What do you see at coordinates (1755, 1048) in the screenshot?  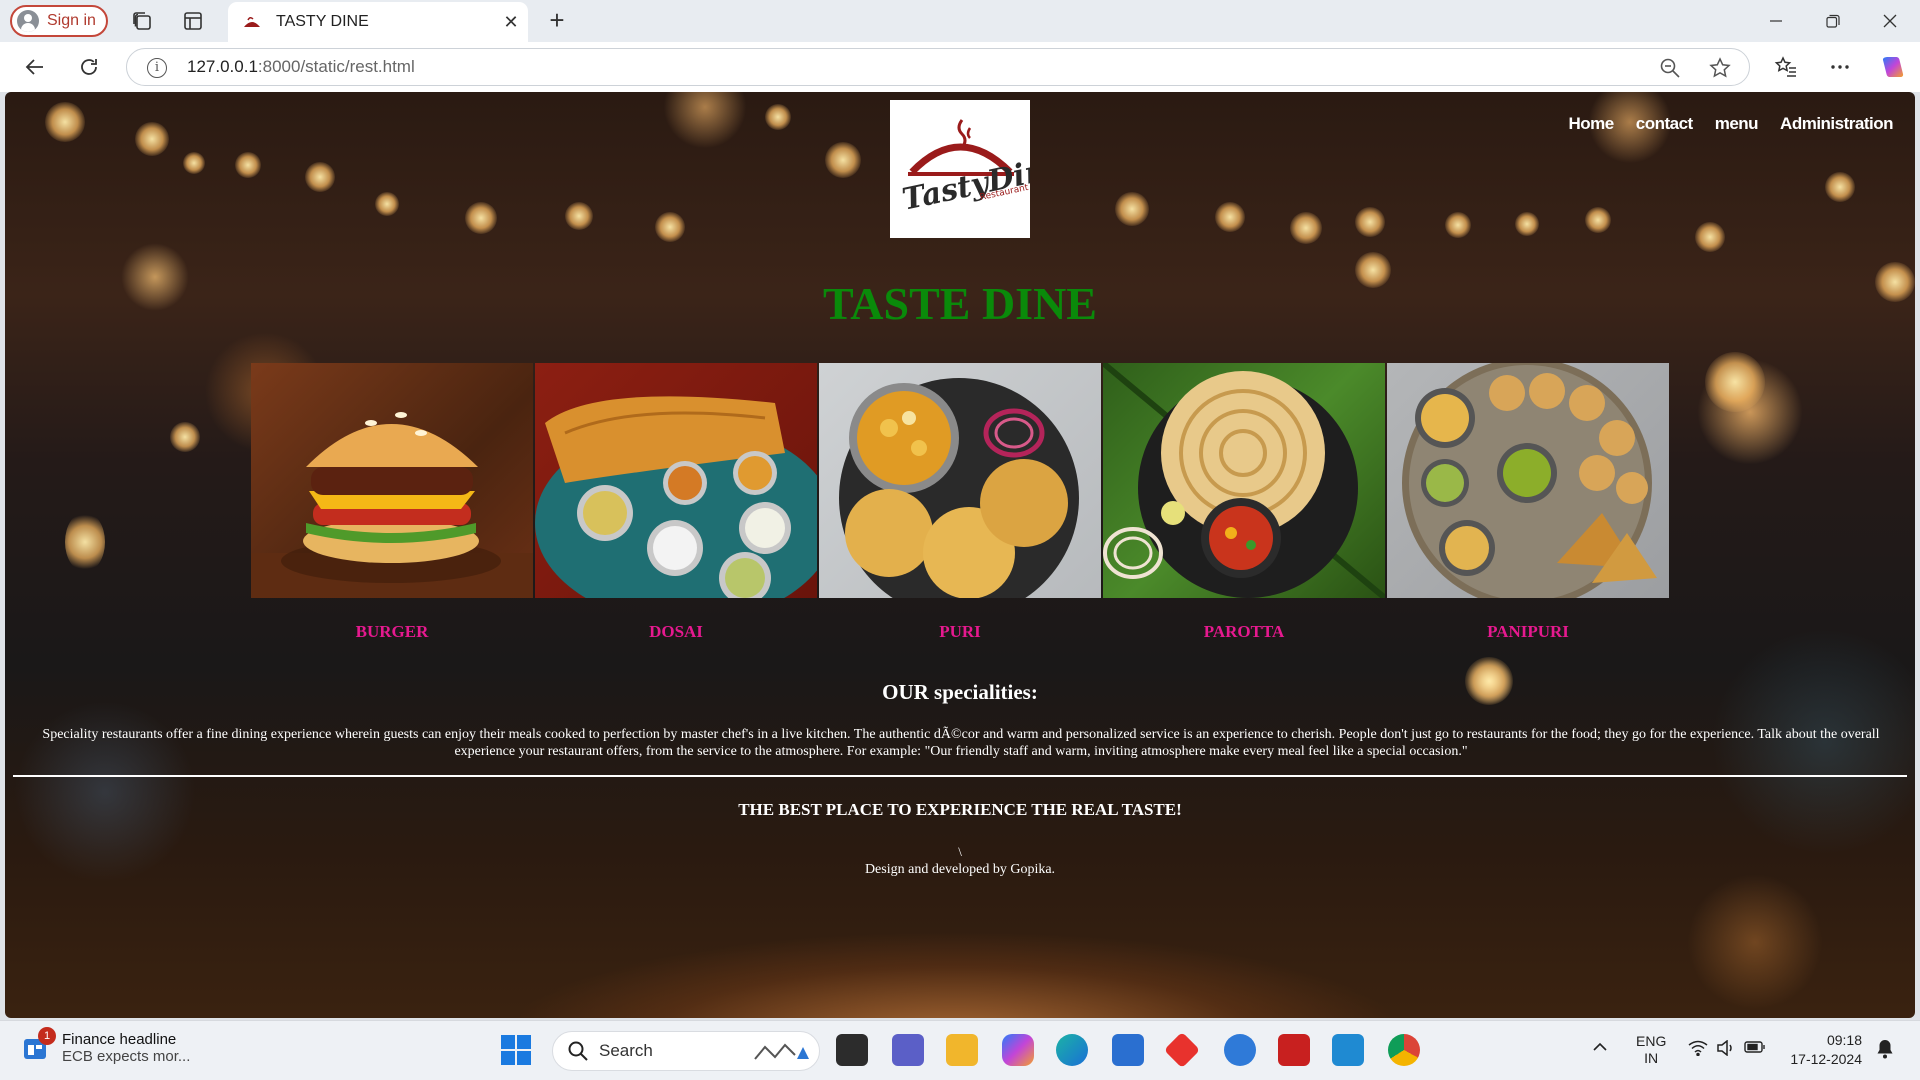 I see `battery-icon` at bounding box center [1755, 1048].